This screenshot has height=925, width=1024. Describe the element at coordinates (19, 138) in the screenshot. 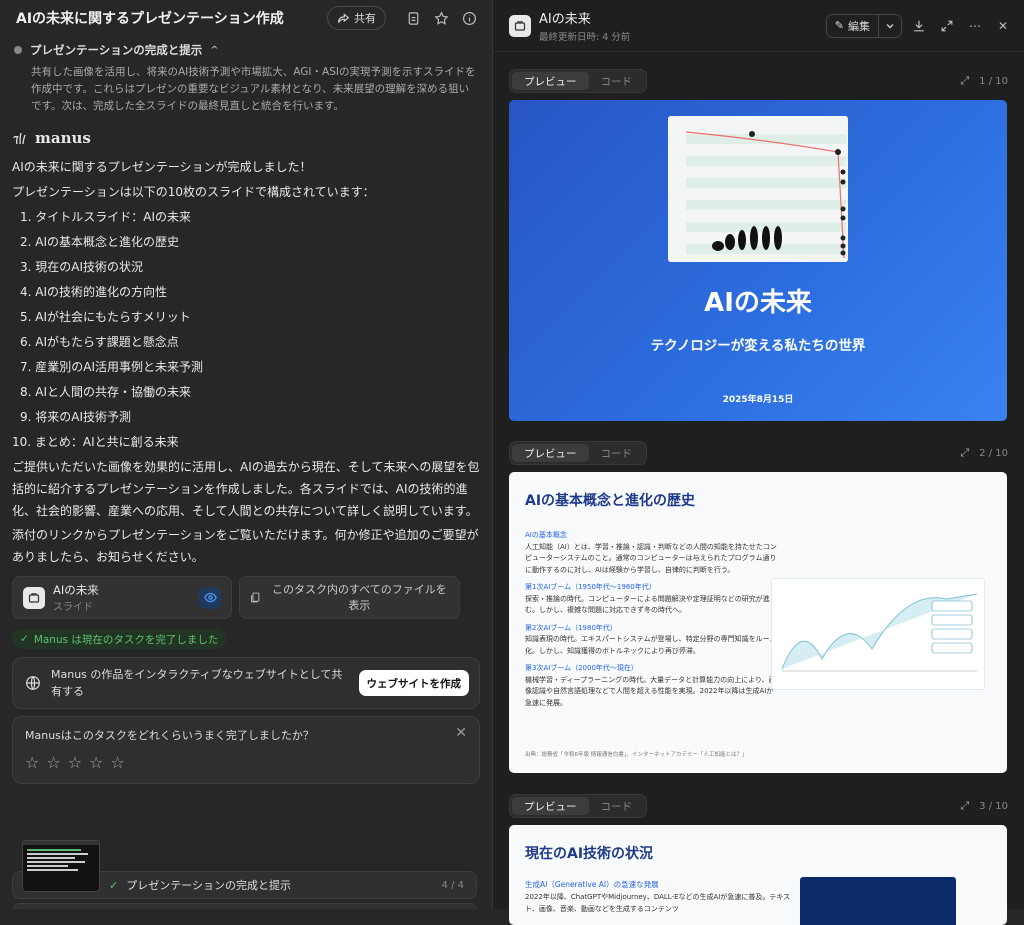

I see `manus-logo-icon` at that location.